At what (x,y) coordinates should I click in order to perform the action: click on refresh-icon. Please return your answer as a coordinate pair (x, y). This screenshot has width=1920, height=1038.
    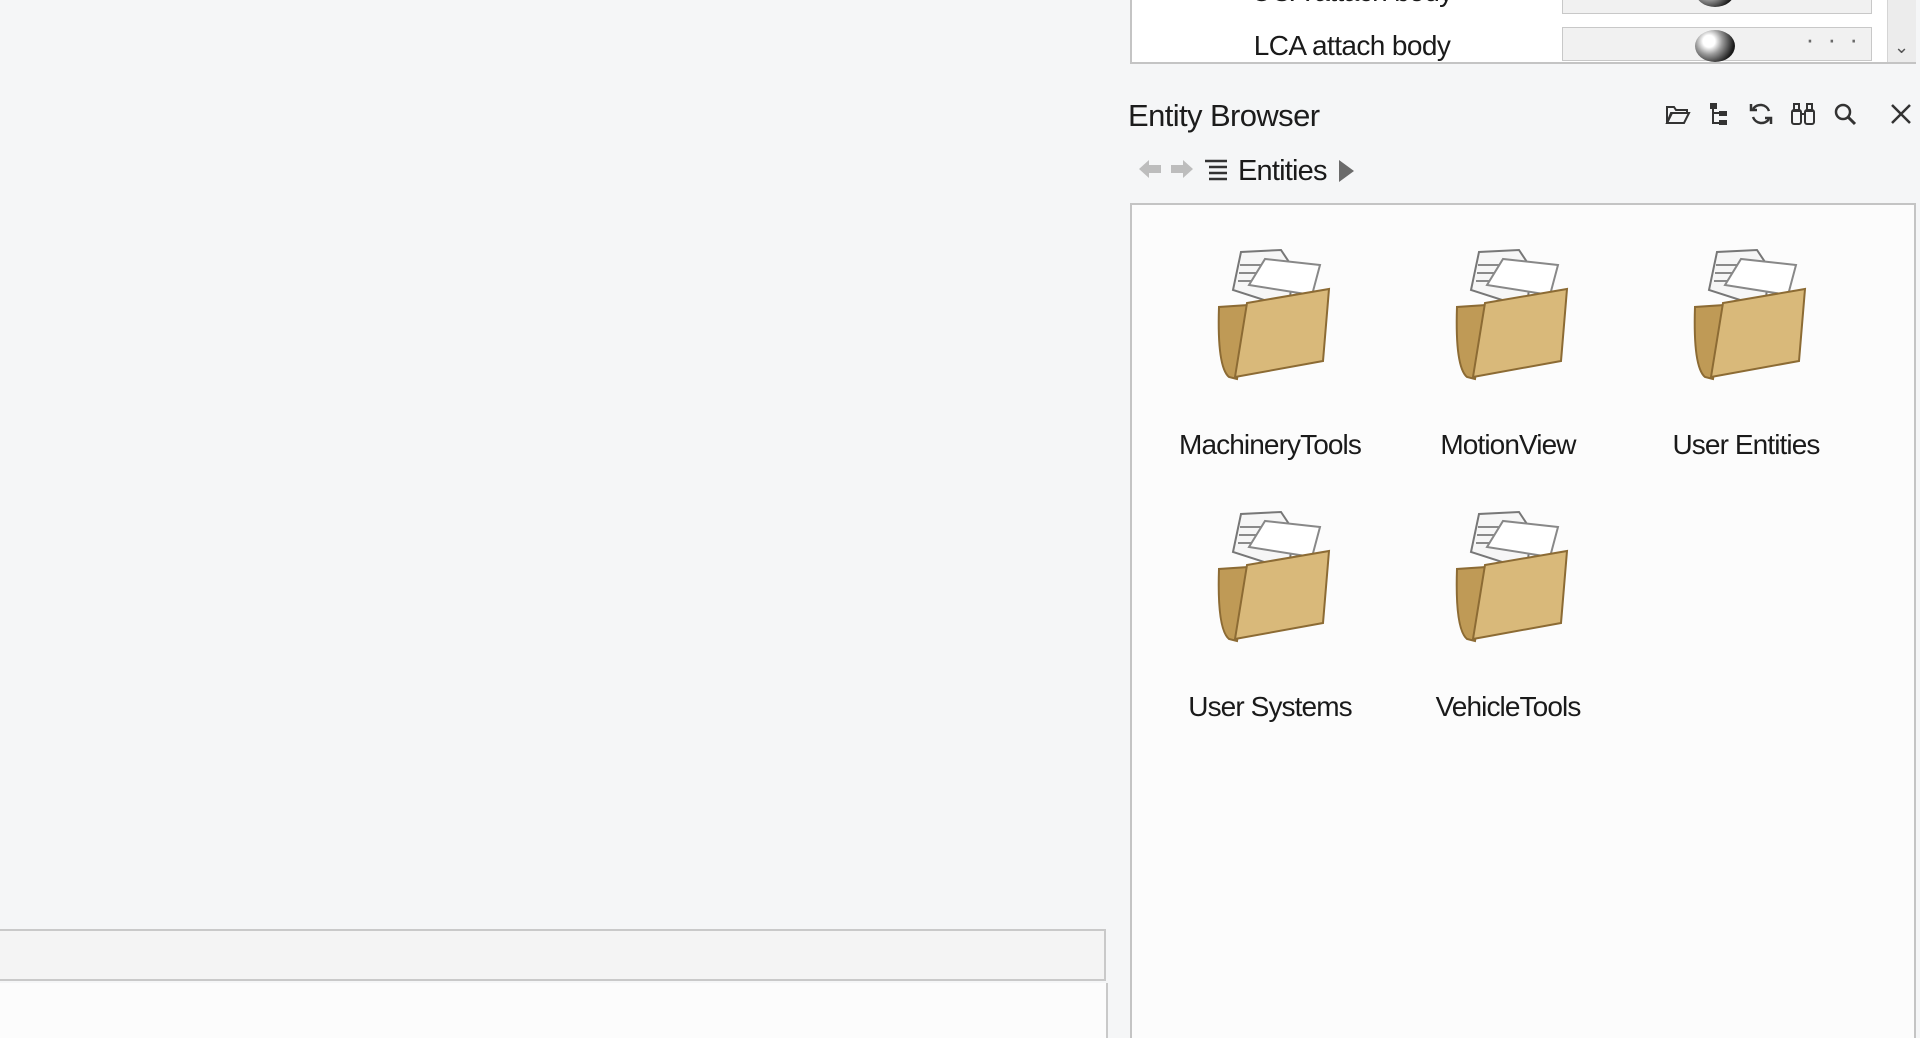
    Looking at the image, I should click on (1761, 114).